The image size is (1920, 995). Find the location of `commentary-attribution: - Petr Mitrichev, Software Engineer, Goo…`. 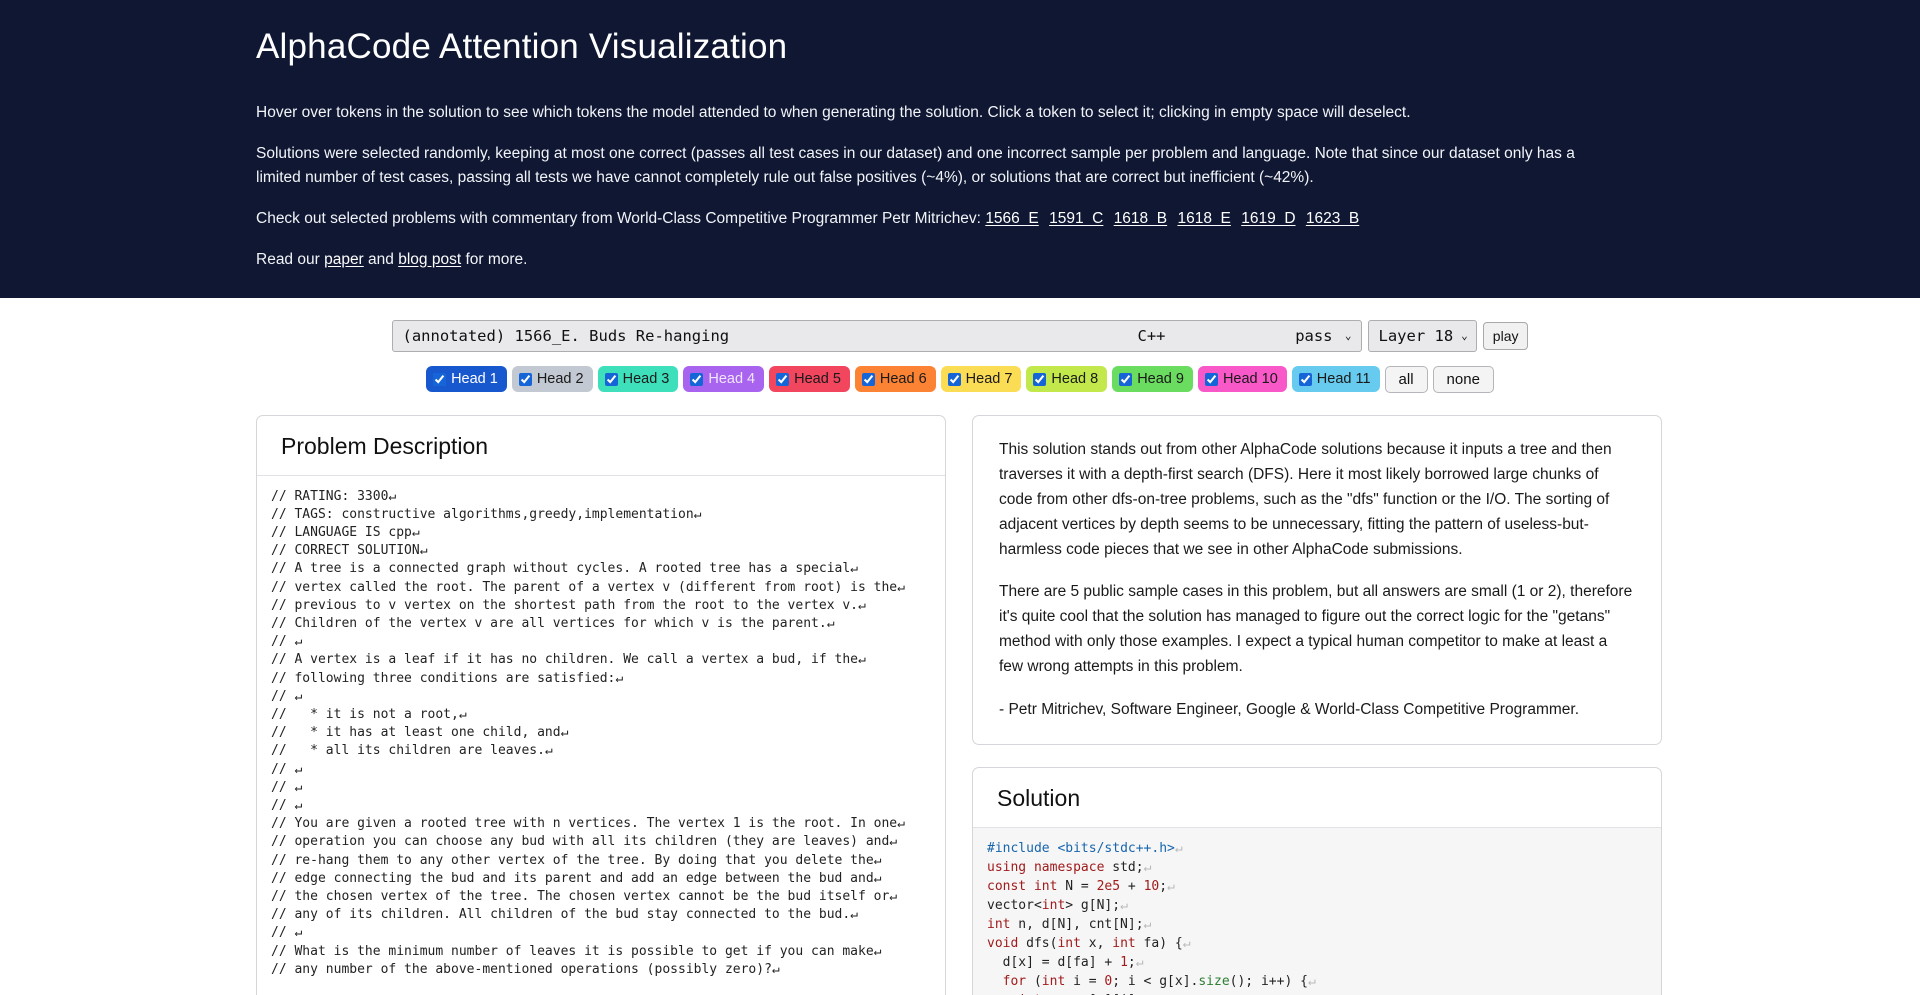

commentary-attribution: - Petr Mitrichev, Software Engineer, Goo… is located at coordinates (1289, 709).